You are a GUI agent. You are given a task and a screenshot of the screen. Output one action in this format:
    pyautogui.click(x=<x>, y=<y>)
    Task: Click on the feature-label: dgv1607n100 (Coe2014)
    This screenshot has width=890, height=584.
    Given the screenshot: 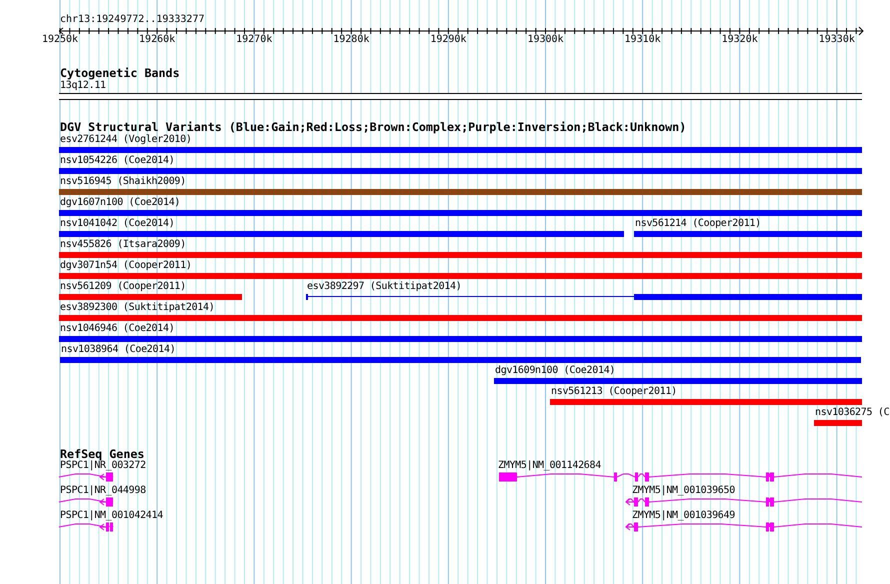 What is the action you would take?
    pyautogui.click(x=120, y=203)
    